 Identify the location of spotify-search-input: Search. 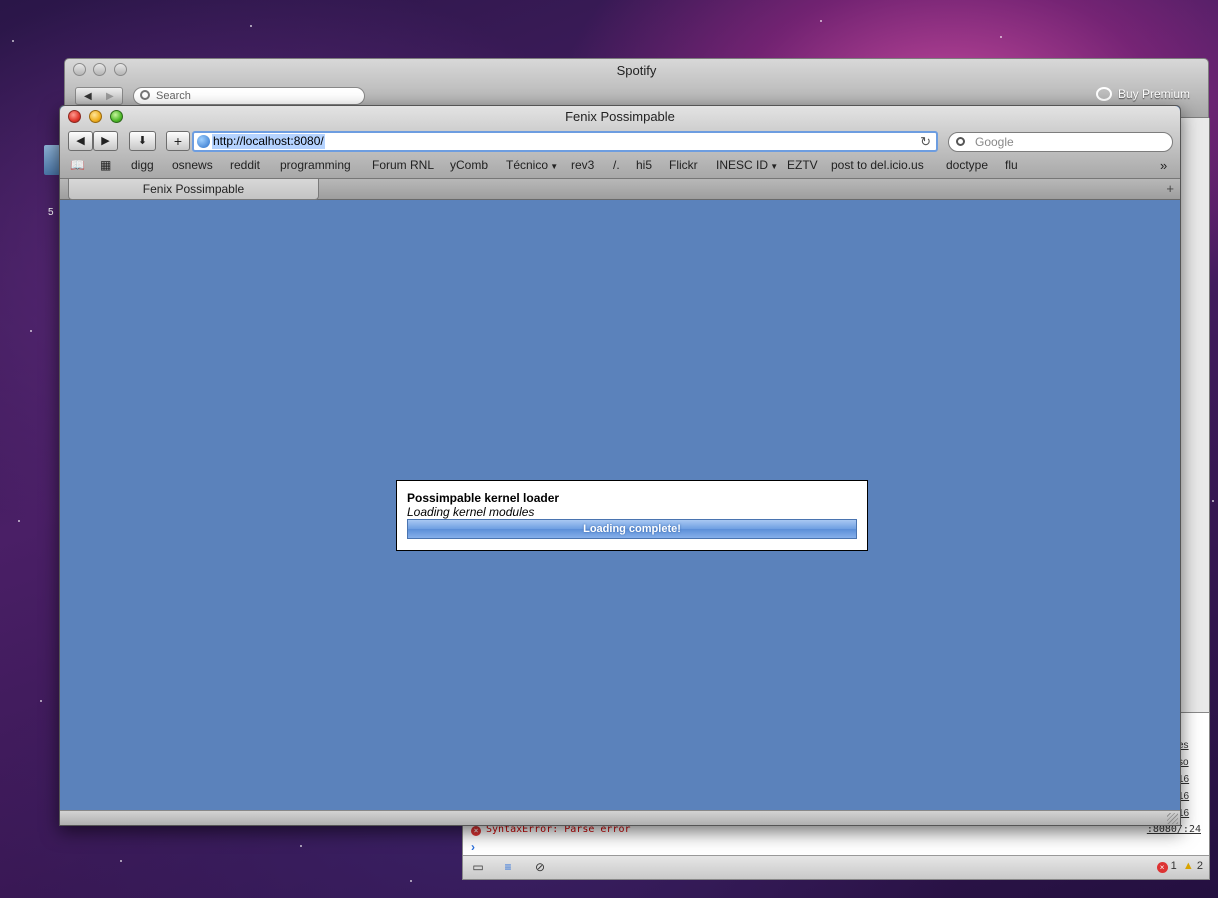
(249, 96).